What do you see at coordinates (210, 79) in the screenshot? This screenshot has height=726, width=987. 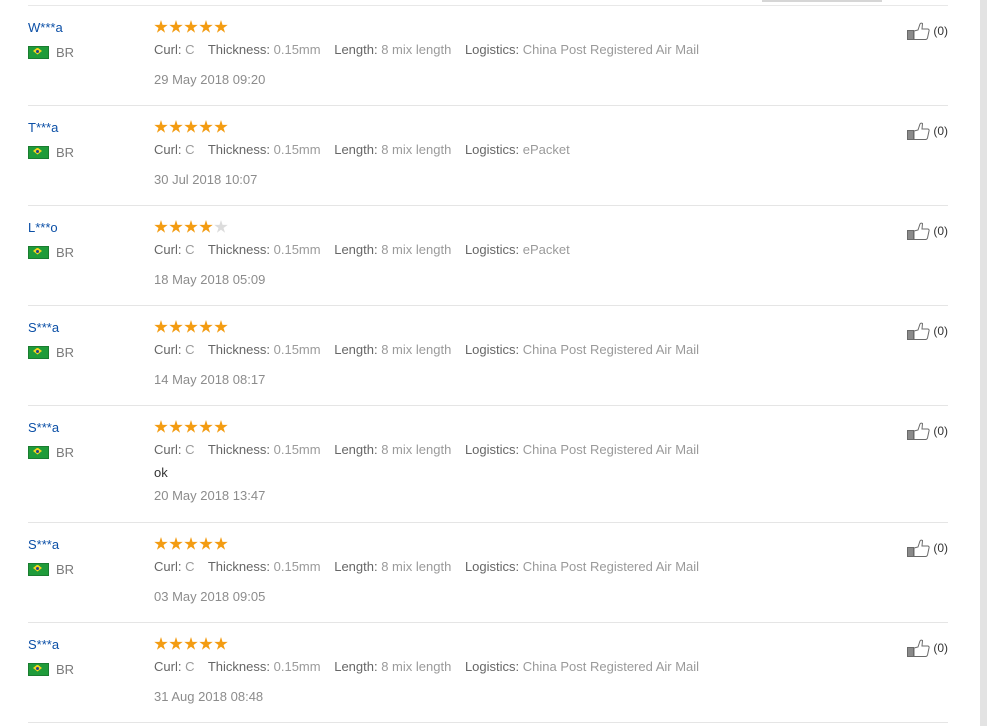 I see `review-date: 29 May 2018 09:20` at bounding box center [210, 79].